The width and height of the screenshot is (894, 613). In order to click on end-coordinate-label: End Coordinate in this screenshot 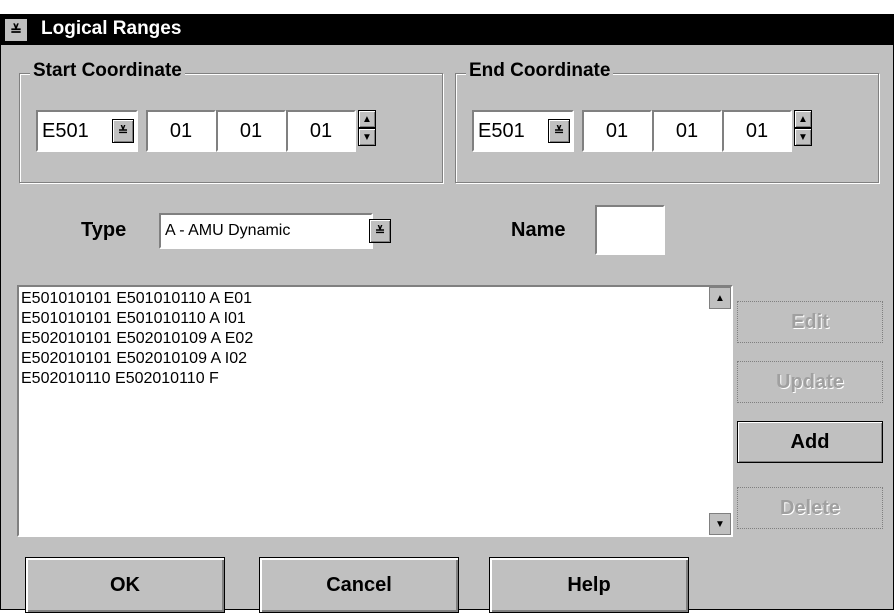, I will do `click(540, 71)`.